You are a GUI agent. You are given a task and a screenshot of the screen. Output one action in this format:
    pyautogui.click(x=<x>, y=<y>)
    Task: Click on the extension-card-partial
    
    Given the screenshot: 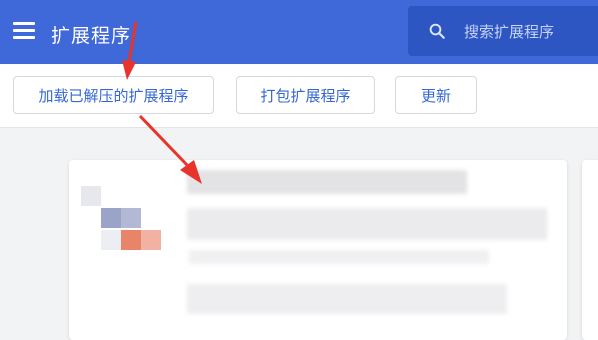 What is the action you would take?
    pyautogui.click(x=590, y=250)
    